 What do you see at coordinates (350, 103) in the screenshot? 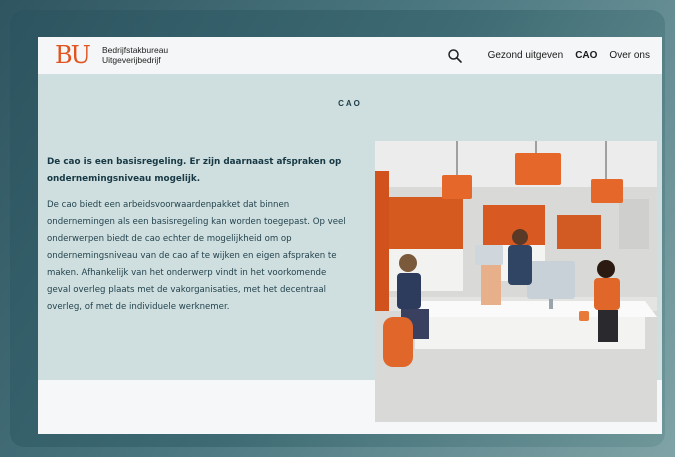
I see `section-title: CAO` at bounding box center [350, 103].